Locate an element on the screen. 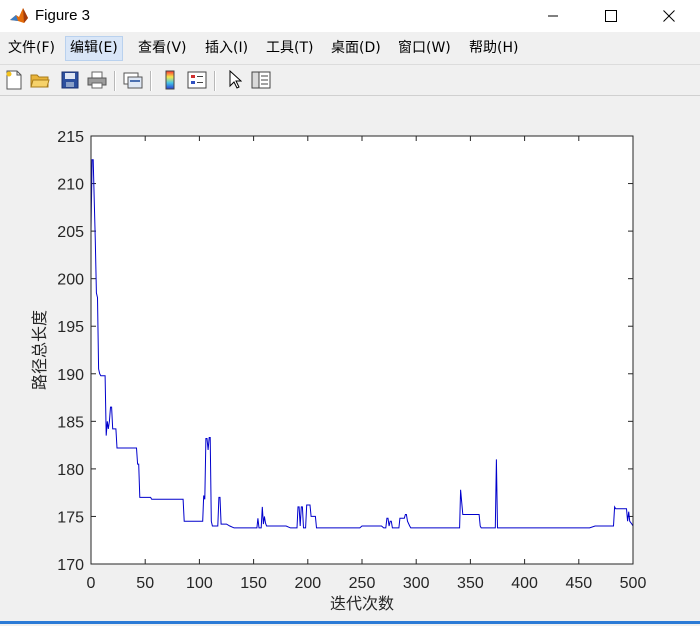 This screenshot has height=626, width=700. property-editor-icon is located at coordinates (261, 80).